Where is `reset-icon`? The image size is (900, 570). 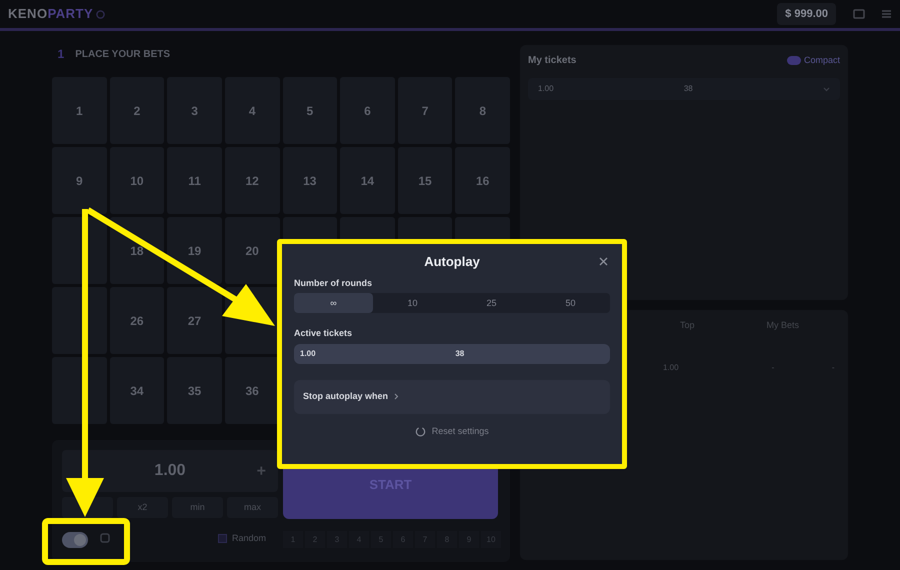 reset-icon is located at coordinates (420, 431).